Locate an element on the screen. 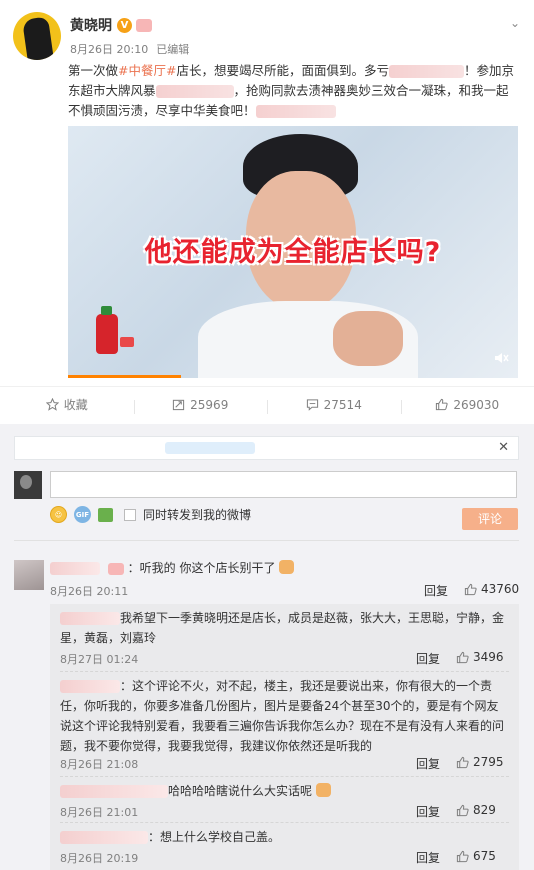 This screenshot has width=534, height=870. author-name: 黄晓明 is located at coordinates (91, 25).